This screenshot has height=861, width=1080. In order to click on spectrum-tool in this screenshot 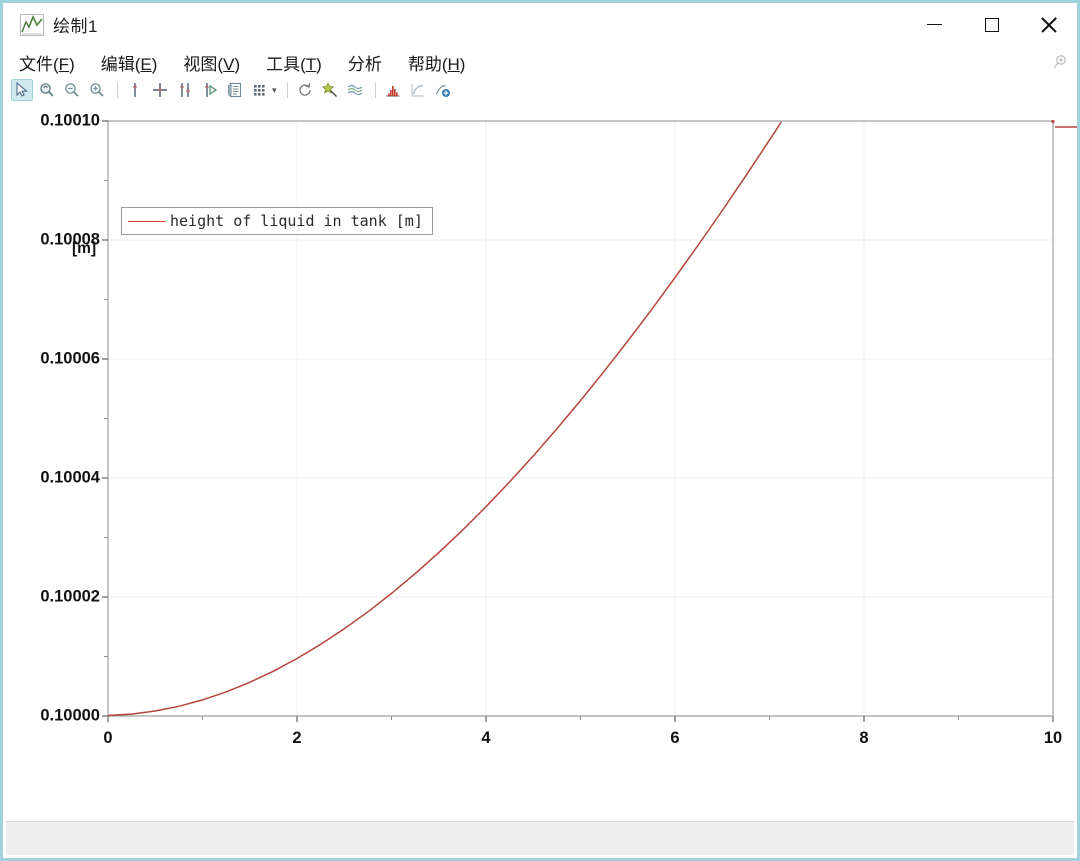, I will do `click(418, 90)`.